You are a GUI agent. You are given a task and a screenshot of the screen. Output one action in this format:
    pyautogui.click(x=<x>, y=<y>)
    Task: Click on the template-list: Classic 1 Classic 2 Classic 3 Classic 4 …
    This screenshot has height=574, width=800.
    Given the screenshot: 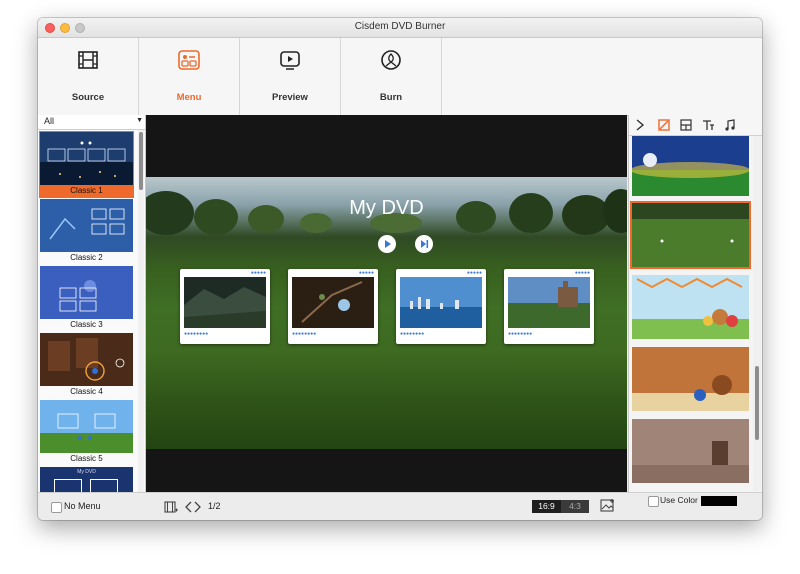 What is the action you would take?
    pyautogui.click(x=88, y=311)
    